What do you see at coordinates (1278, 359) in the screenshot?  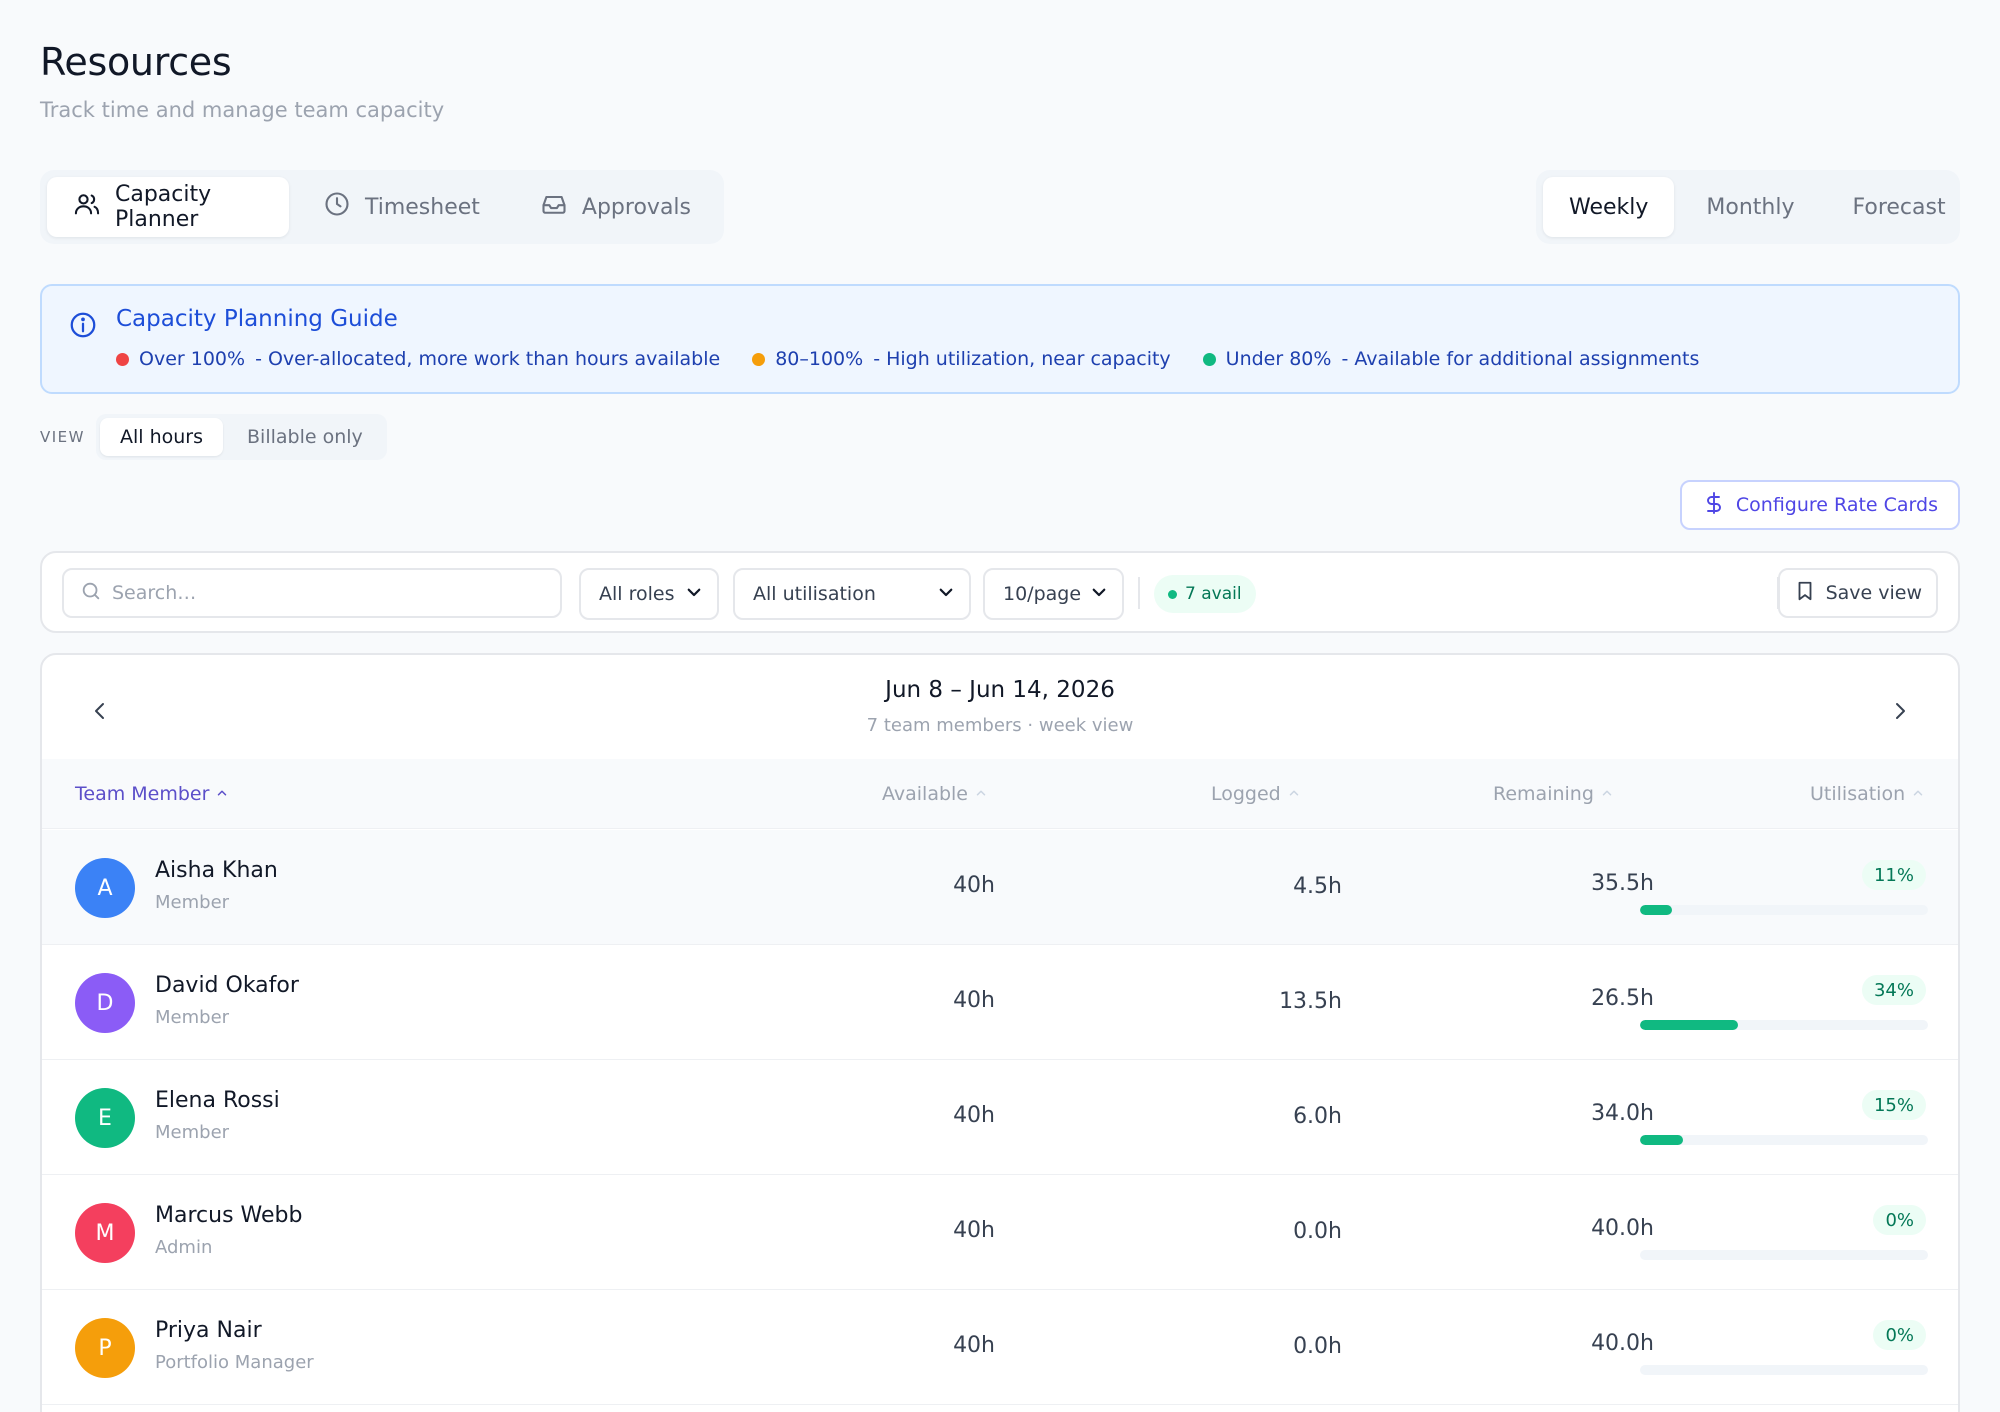 I see `legend-range: Under 80%` at bounding box center [1278, 359].